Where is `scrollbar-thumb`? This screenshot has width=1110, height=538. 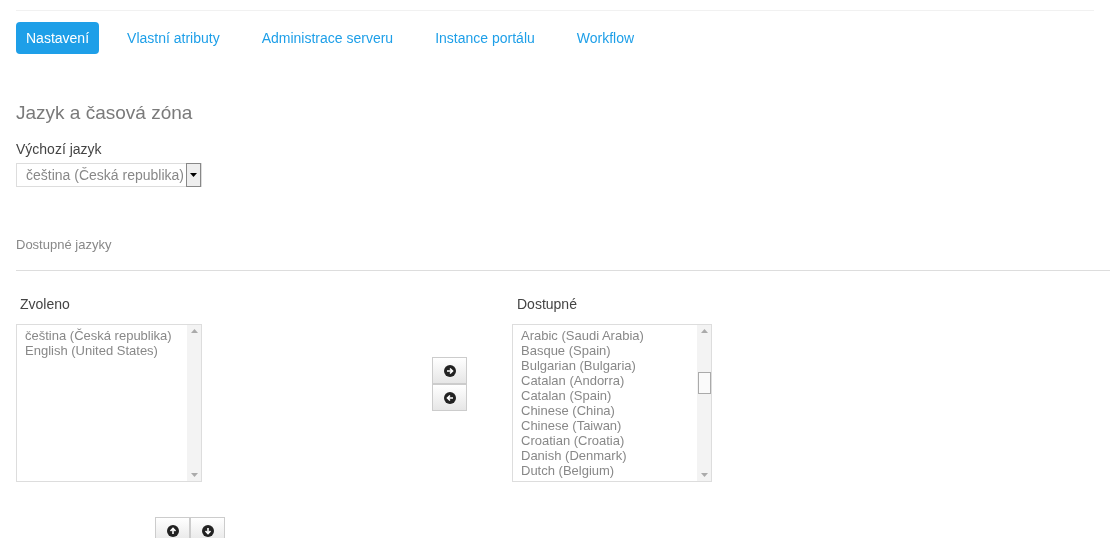
scrollbar-thumb is located at coordinates (704, 383).